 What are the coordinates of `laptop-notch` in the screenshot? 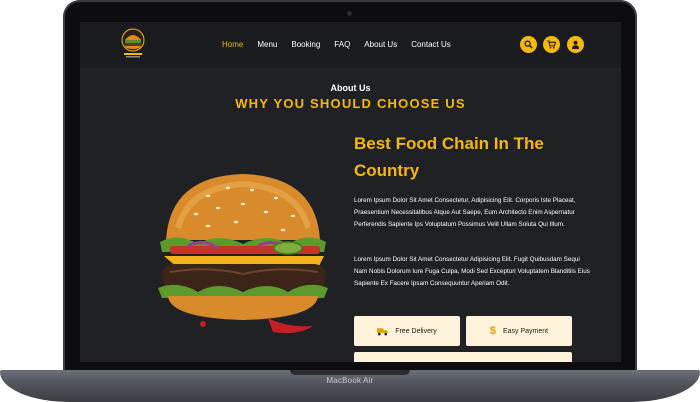 It's located at (350, 372).